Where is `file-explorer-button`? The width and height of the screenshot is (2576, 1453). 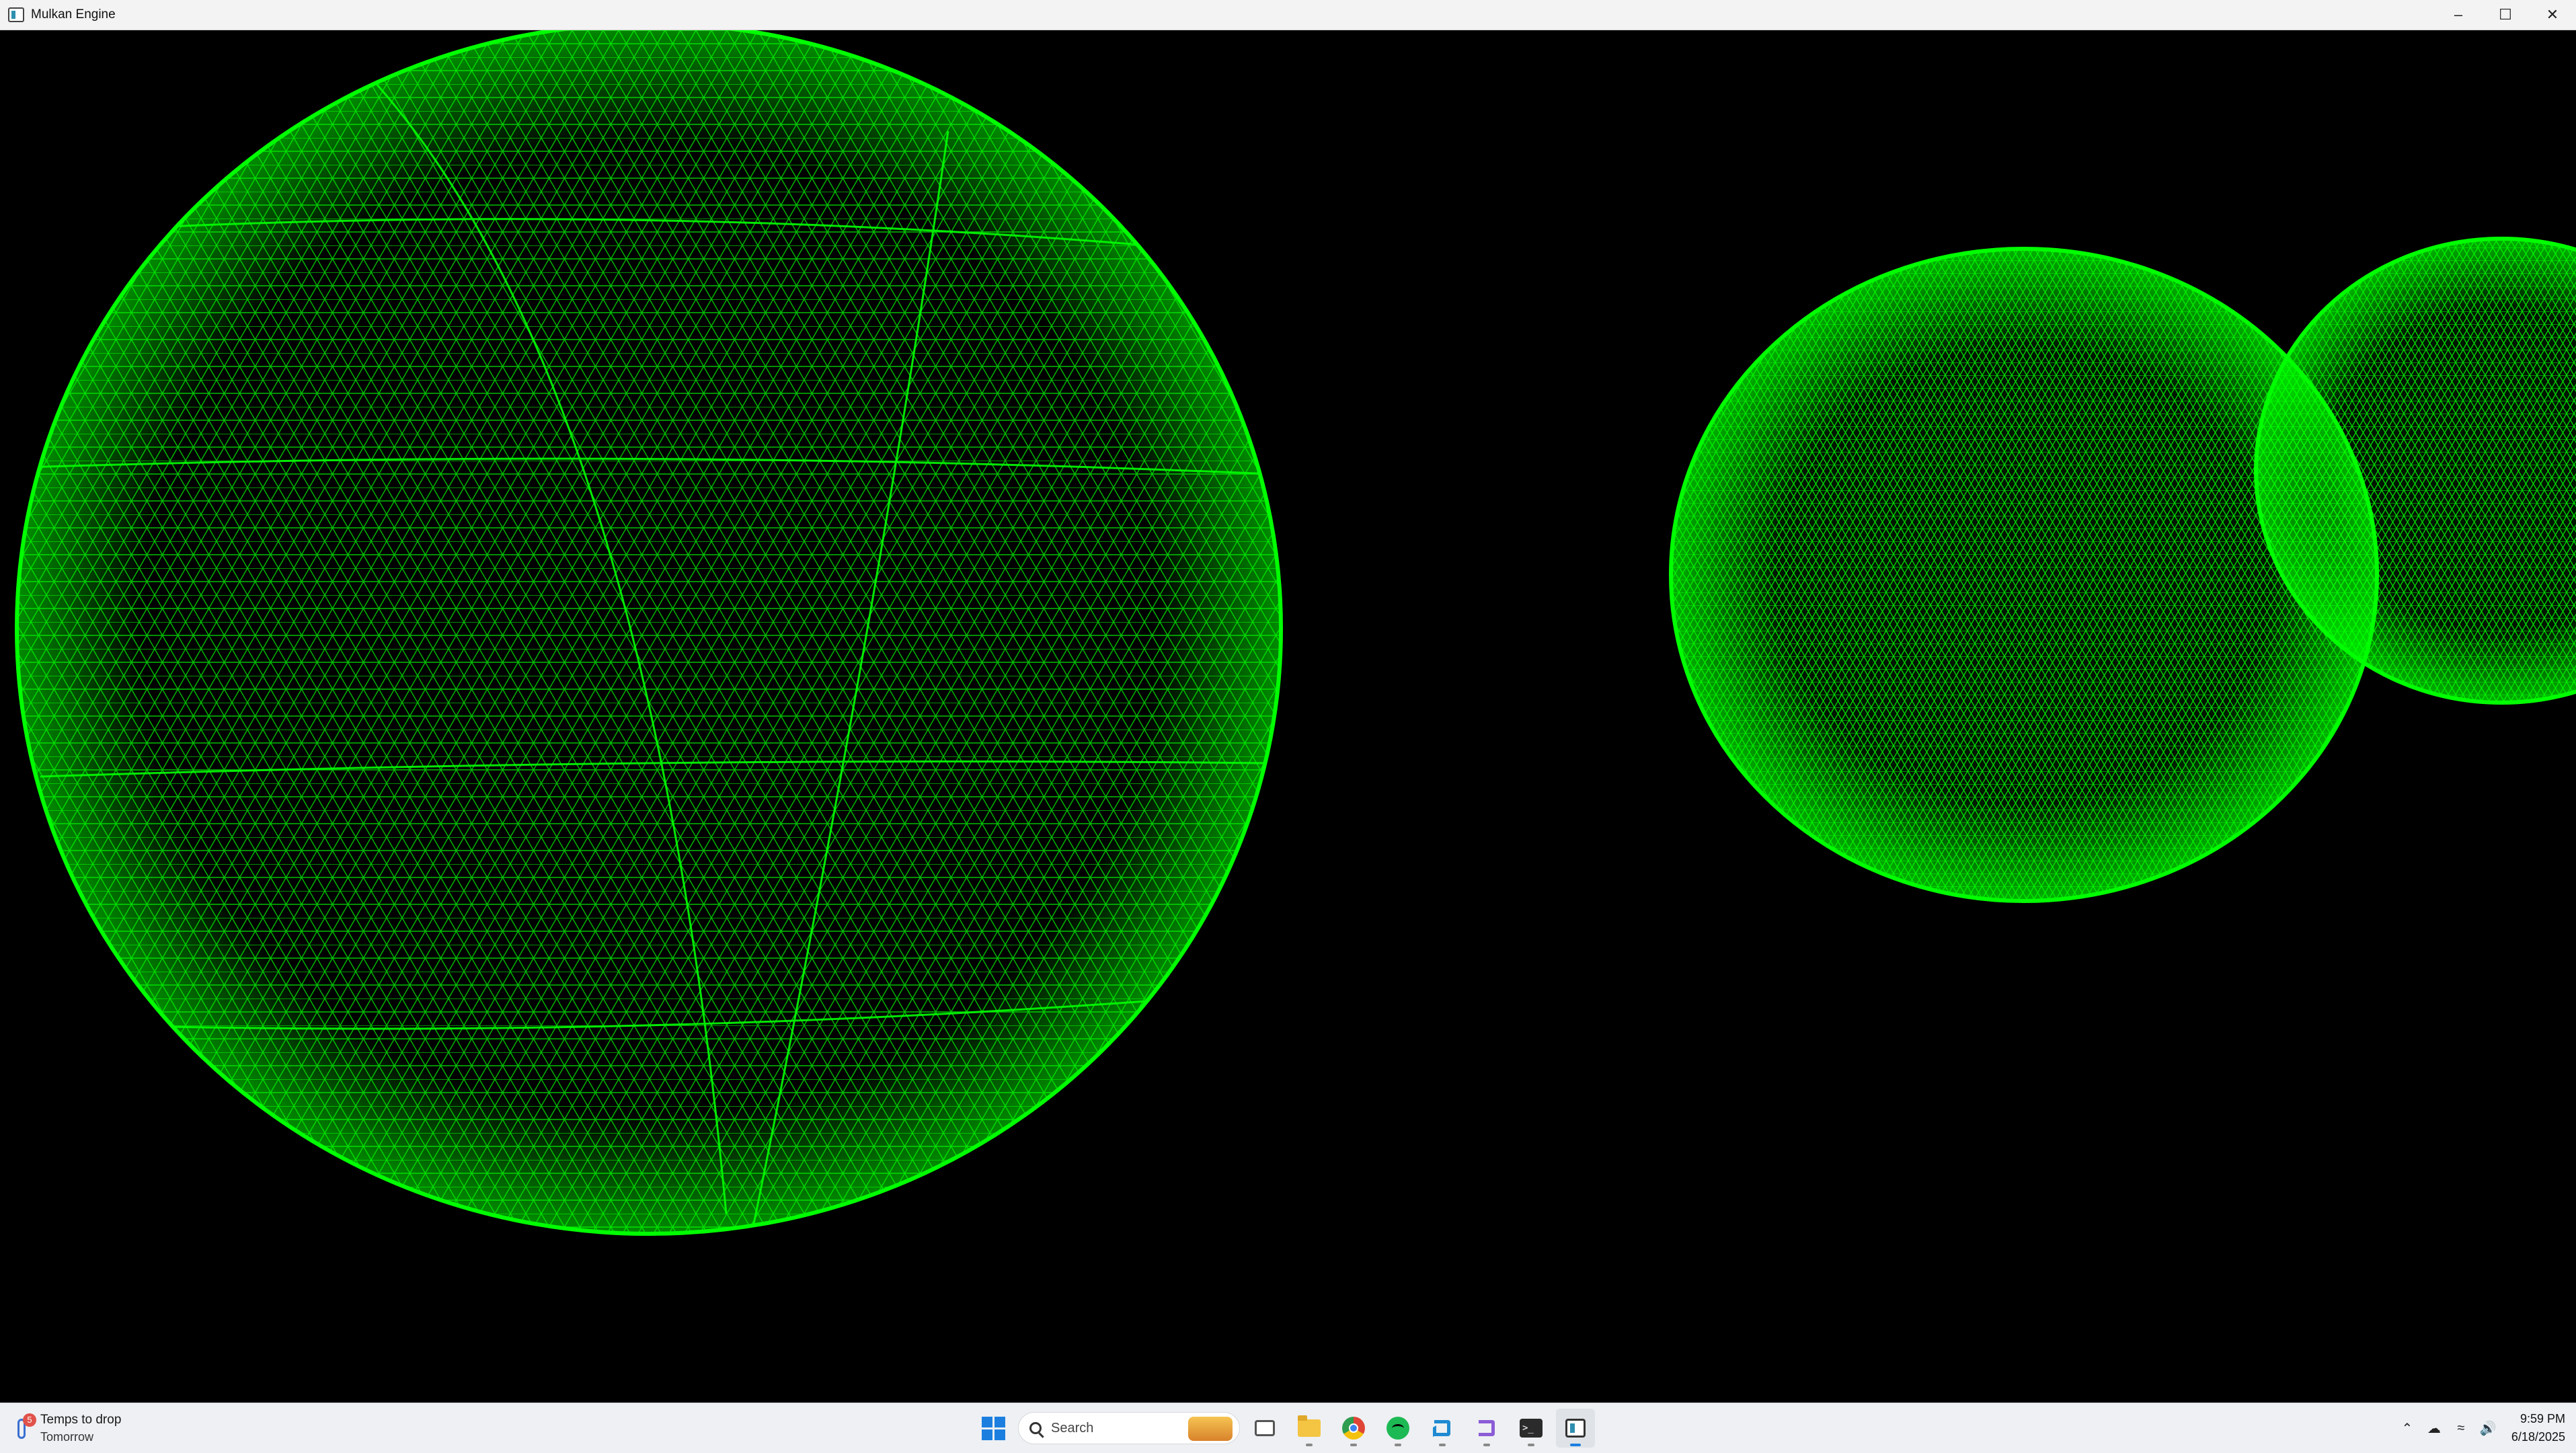
file-explorer-button is located at coordinates (1310, 1428).